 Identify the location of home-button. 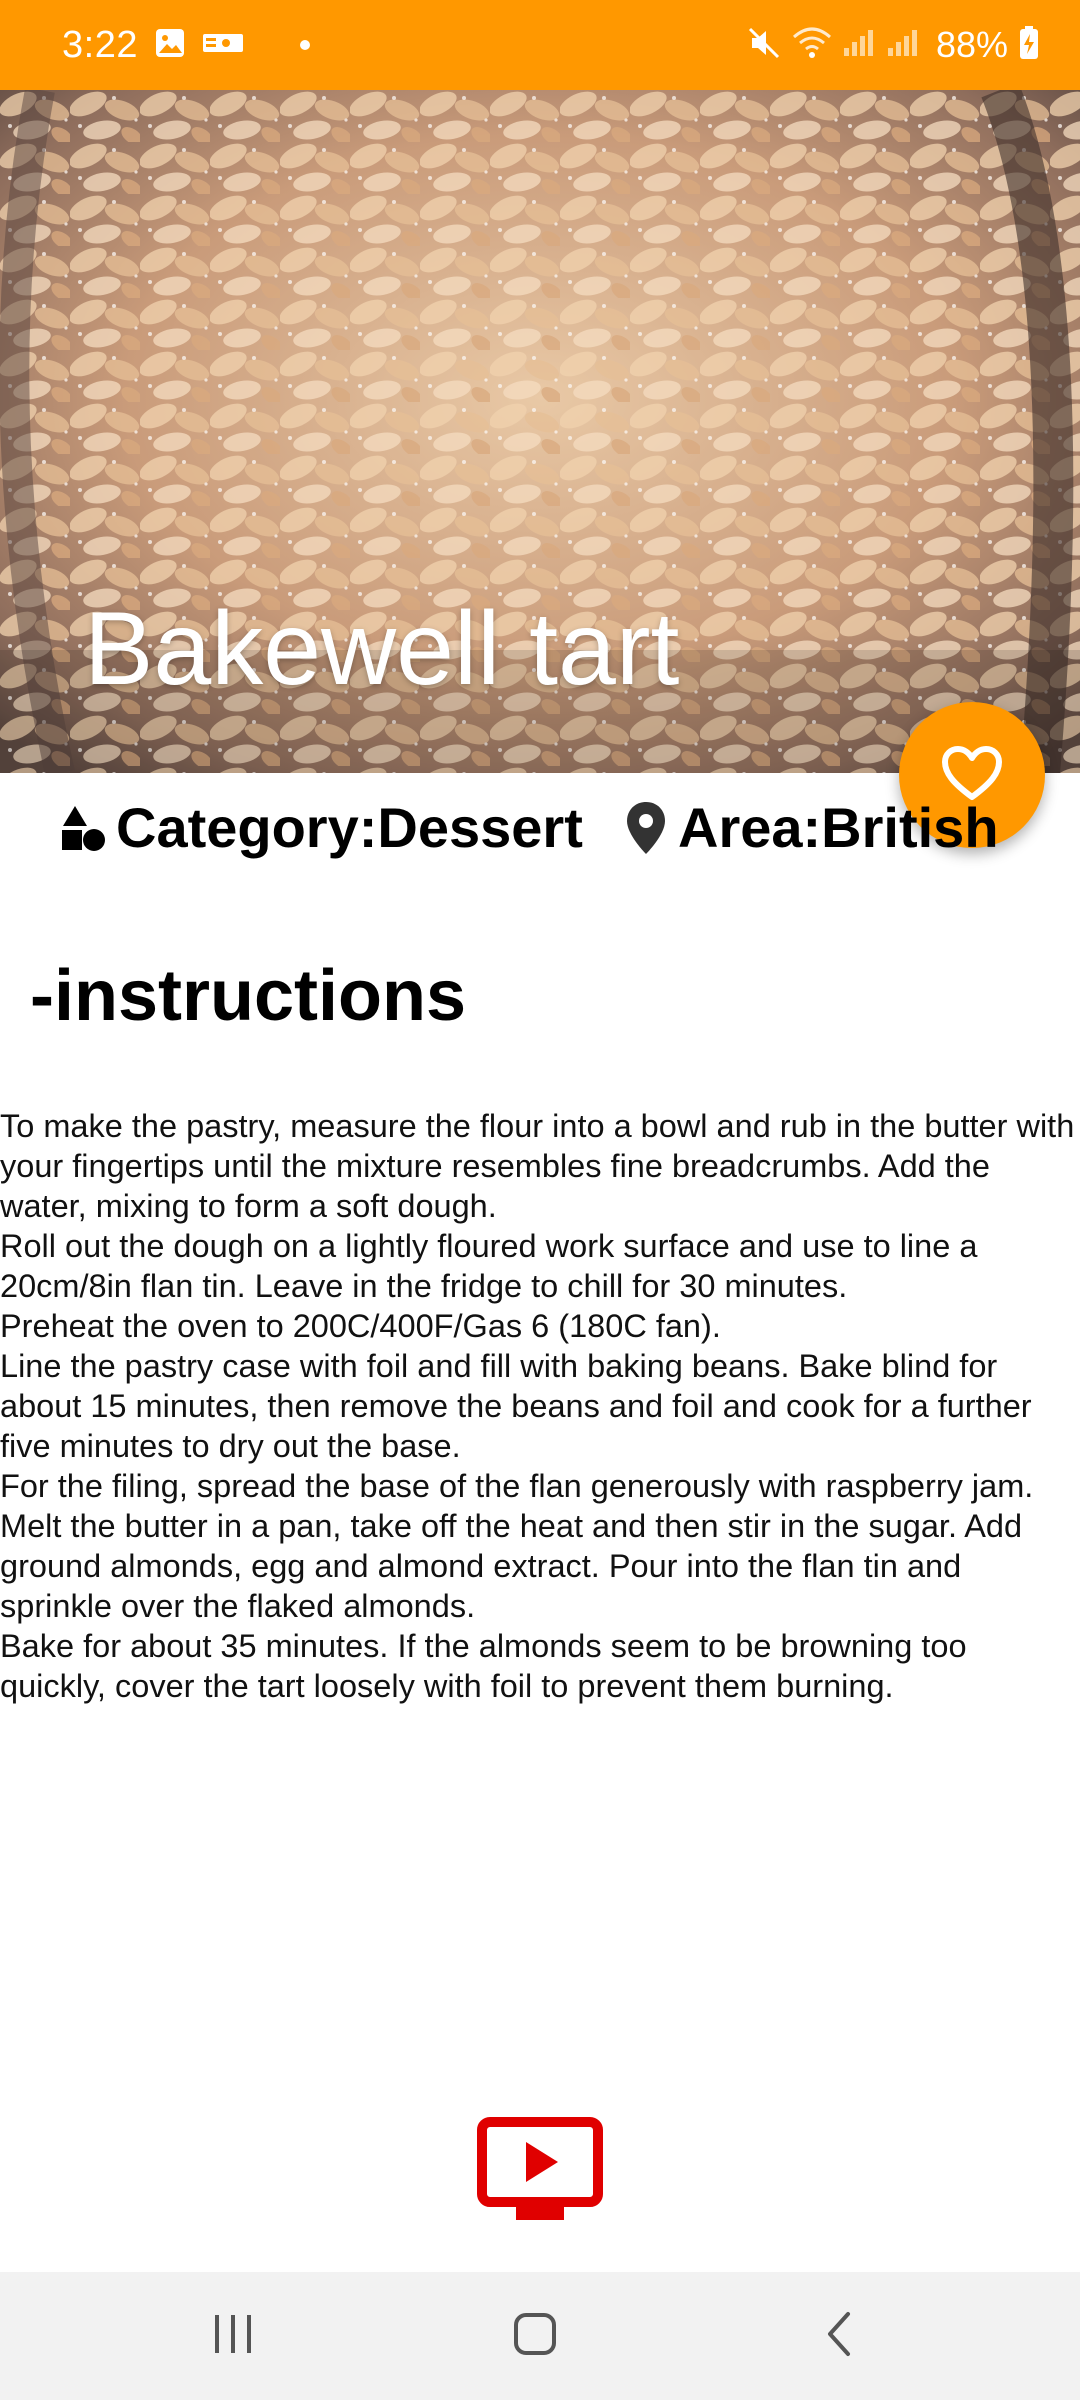
(535, 2336).